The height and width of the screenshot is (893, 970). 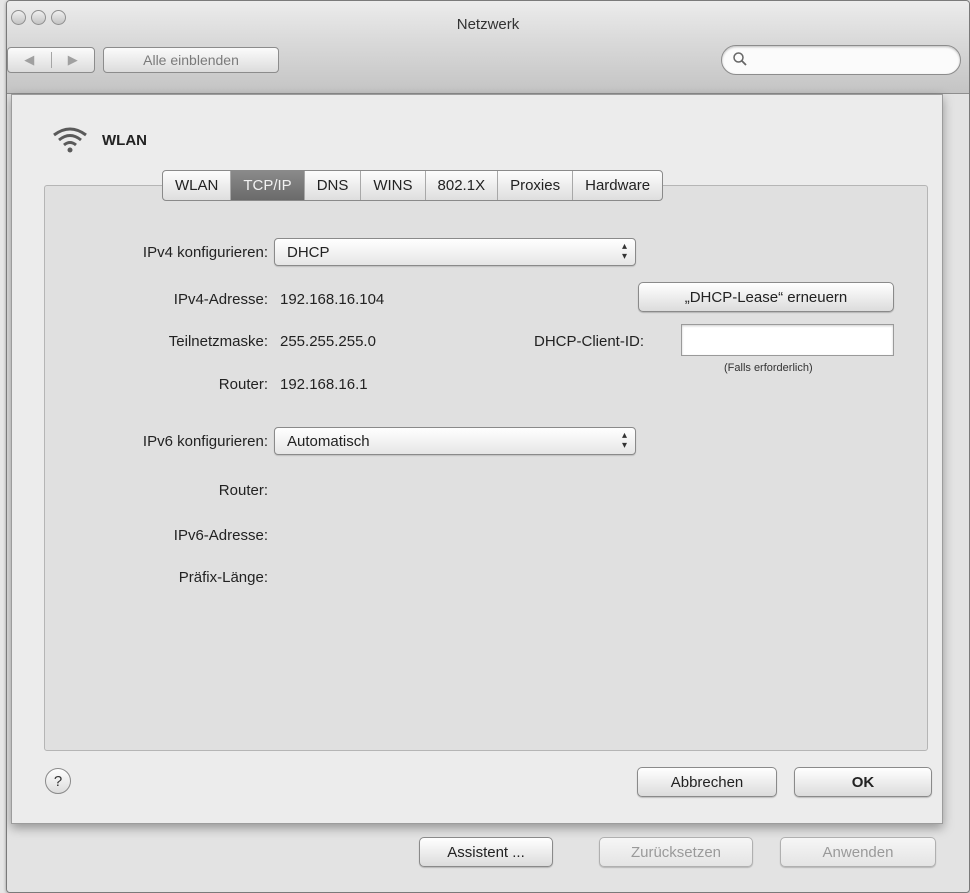 I want to click on service-name: WLAN, so click(x=124, y=140).